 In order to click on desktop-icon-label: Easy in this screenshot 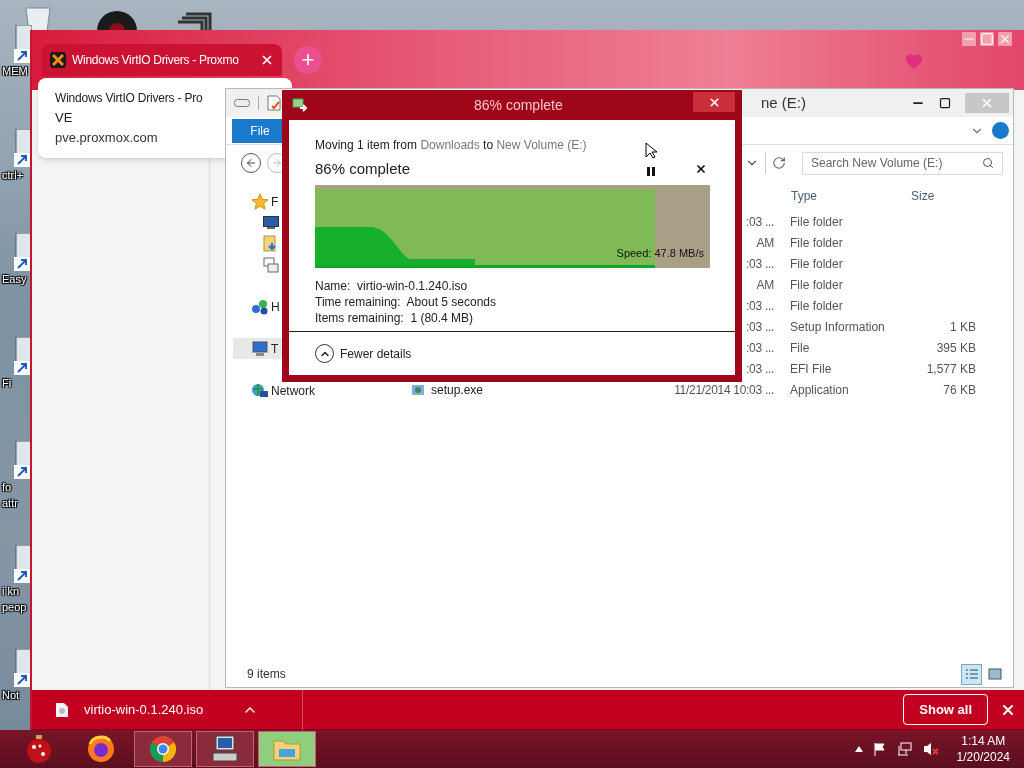, I will do `click(14, 279)`.